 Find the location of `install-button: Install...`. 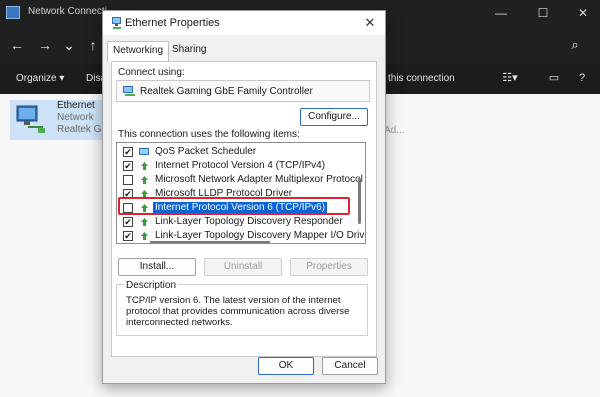

install-button: Install... is located at coordinates (157, 267).